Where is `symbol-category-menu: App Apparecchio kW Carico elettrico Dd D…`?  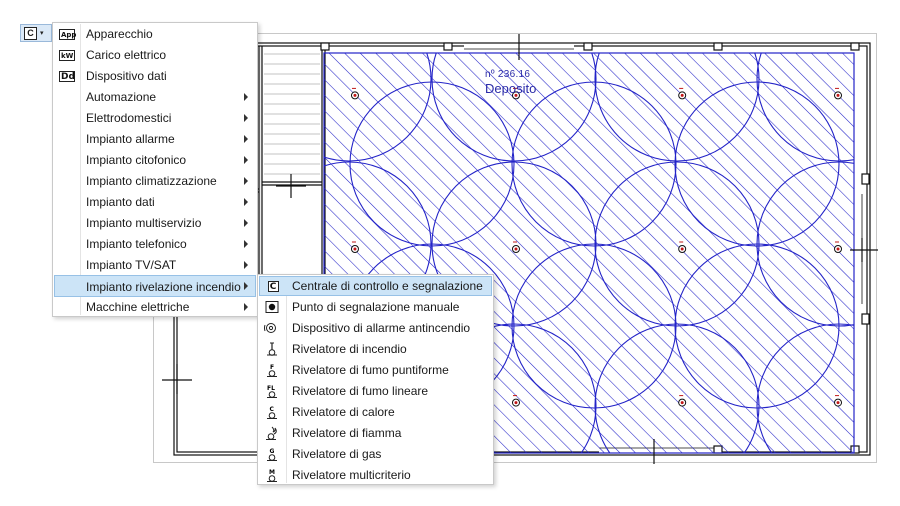
symbol-category-menu: App Apparecchio kW Carico elettrico Dd D… is located at coordinates (155, 169).